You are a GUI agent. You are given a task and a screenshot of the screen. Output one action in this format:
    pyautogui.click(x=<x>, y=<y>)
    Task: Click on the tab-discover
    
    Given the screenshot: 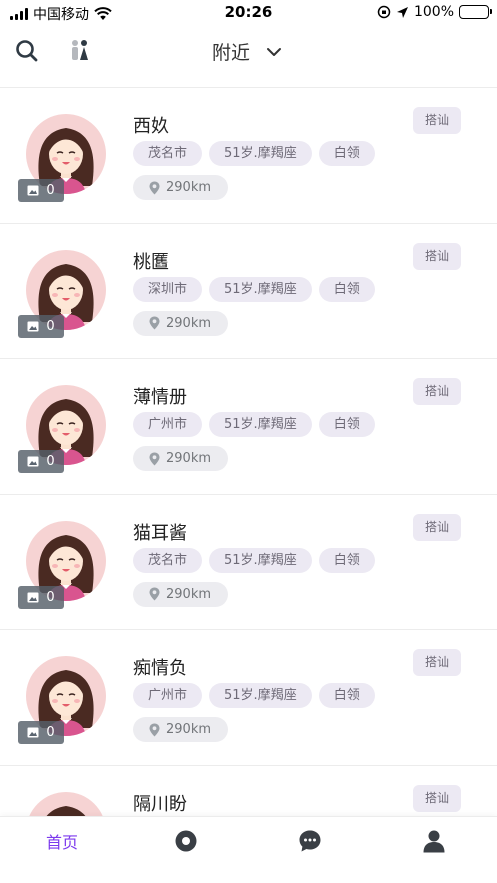 What is the action you would take?
    pyautogui.click(x=186, y=841)
    